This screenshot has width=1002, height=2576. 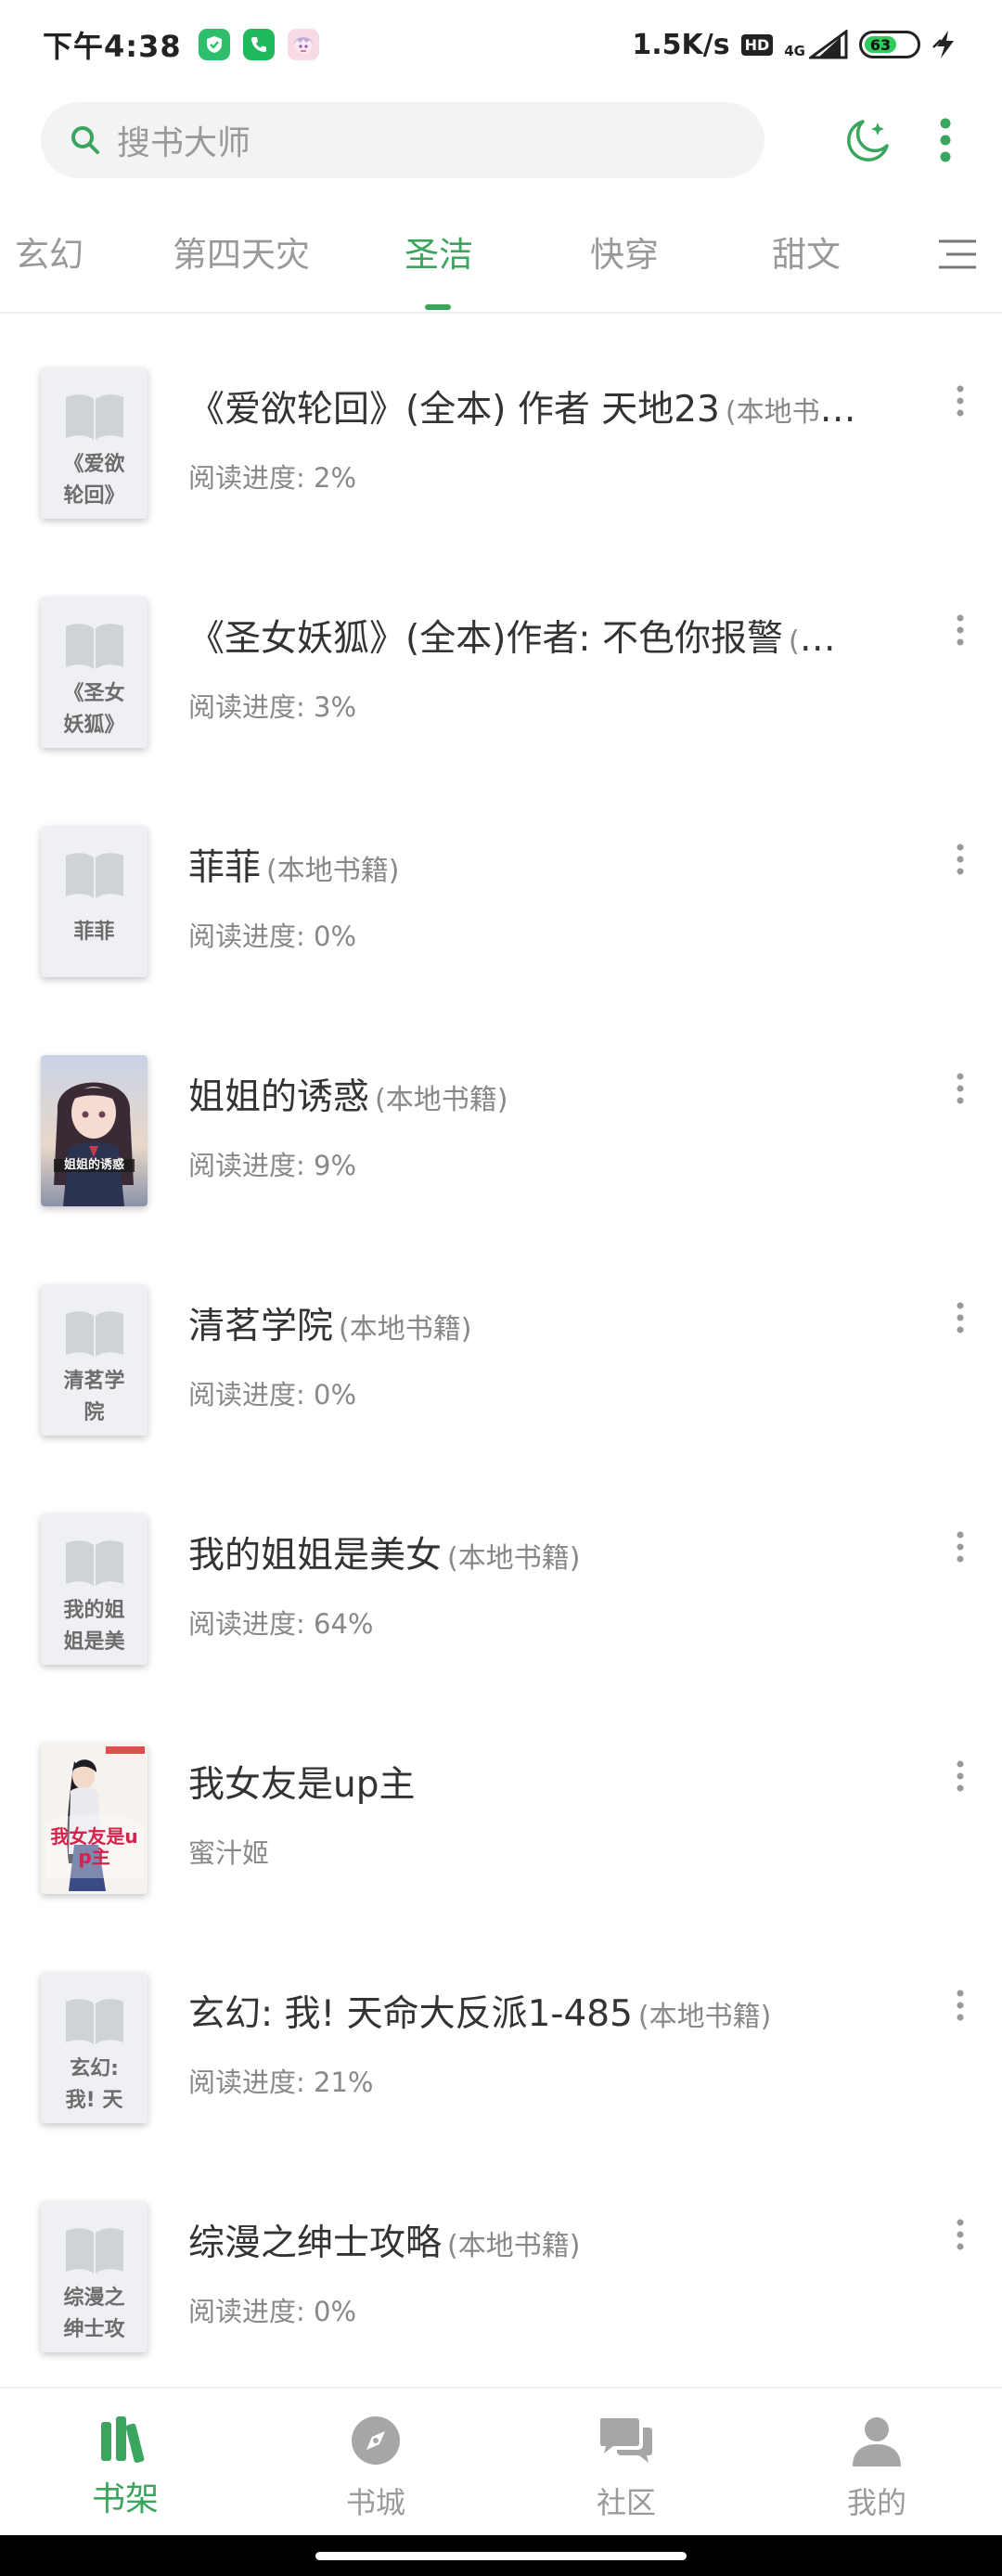 What do you see at coordinates (184, 143) in the screenshot?
I see `search-placeholder: 搜书大师` at bounding box center [184, 143].